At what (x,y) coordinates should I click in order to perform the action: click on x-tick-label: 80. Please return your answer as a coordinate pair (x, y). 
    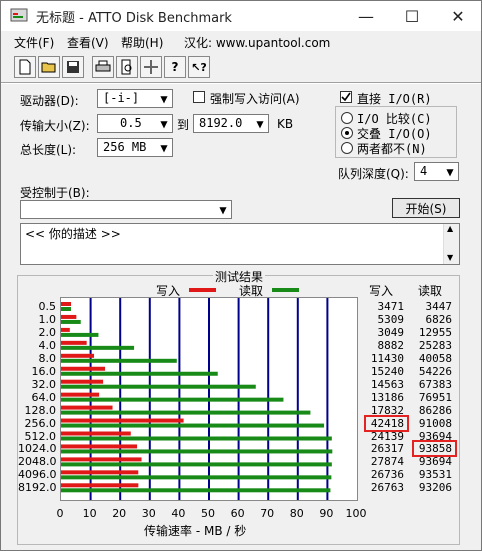
    Looking at the image, I should click on (296, 513).